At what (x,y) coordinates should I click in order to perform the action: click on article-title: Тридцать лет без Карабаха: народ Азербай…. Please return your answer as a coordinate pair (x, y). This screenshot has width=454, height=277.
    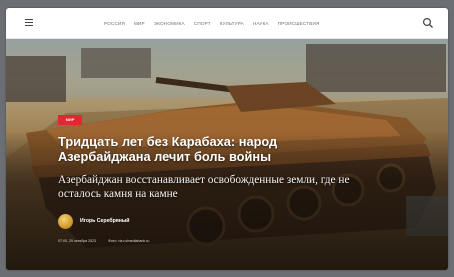
    Looking at the image, I should click on (208, 149).